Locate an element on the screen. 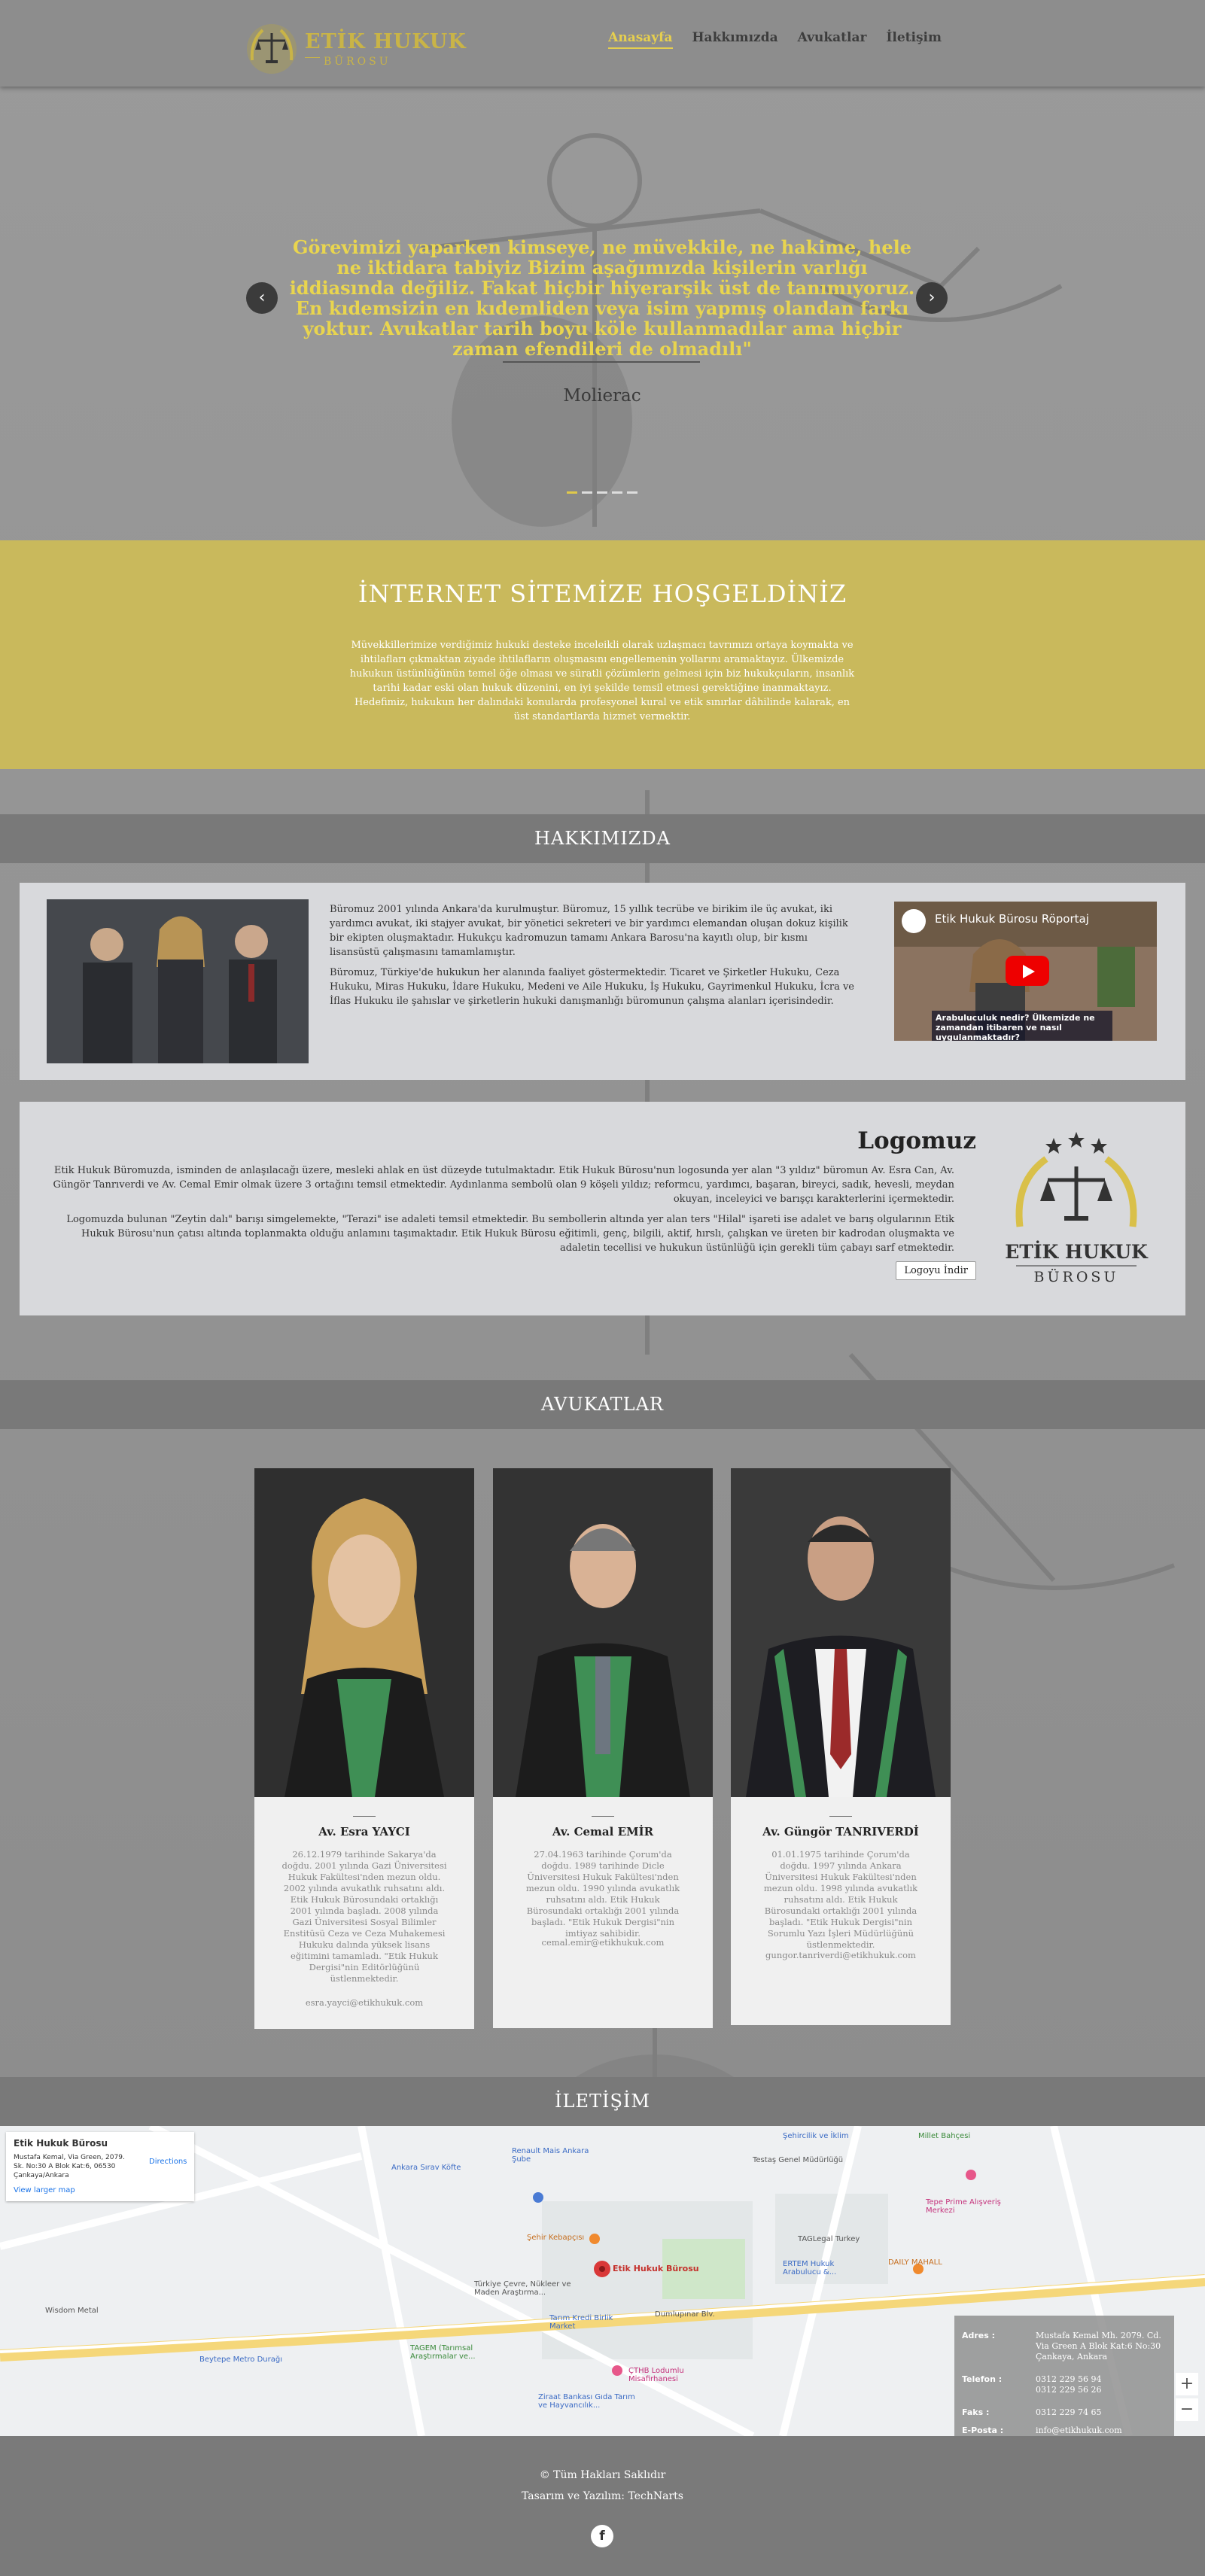 This screenshot has width=1205, height=2576. map-label: Renault Mais Ankara Şube is located at coordinates (550, 2155).